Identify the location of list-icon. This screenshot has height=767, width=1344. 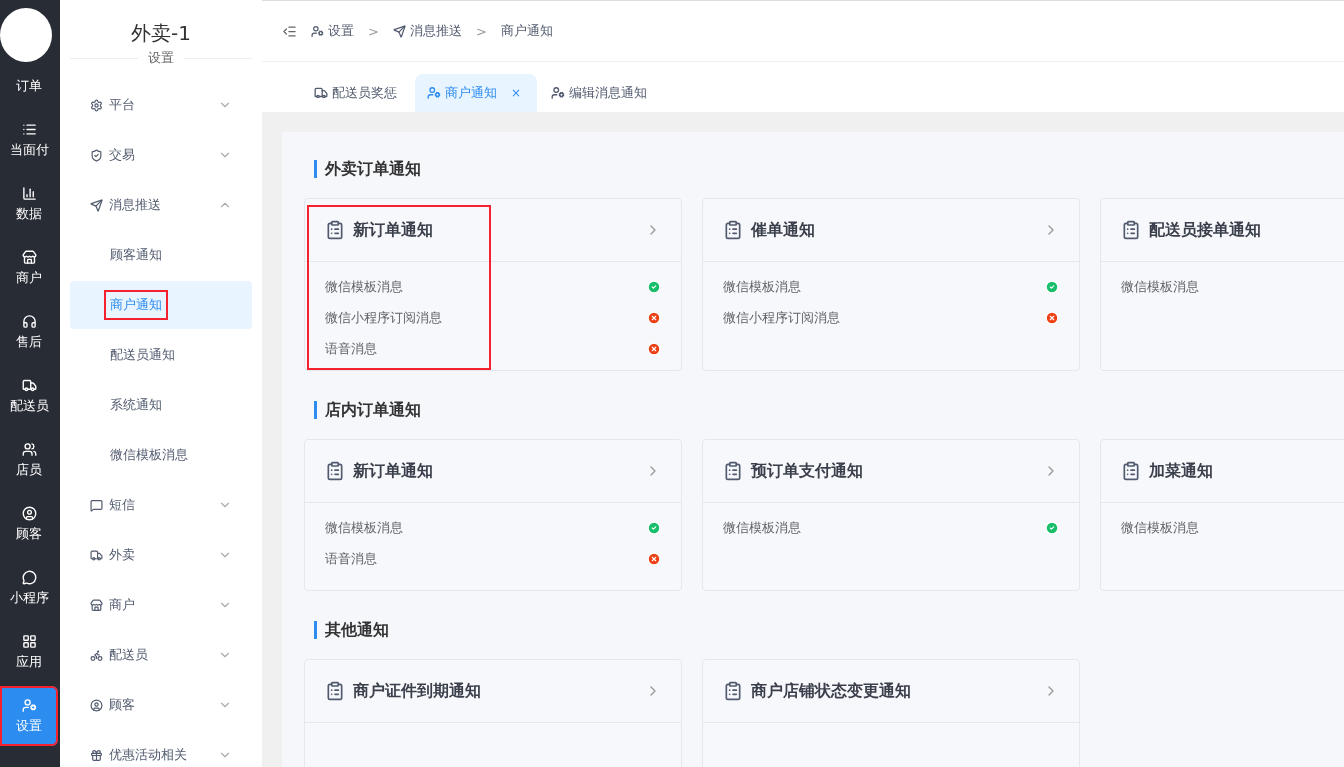
(29, 129).